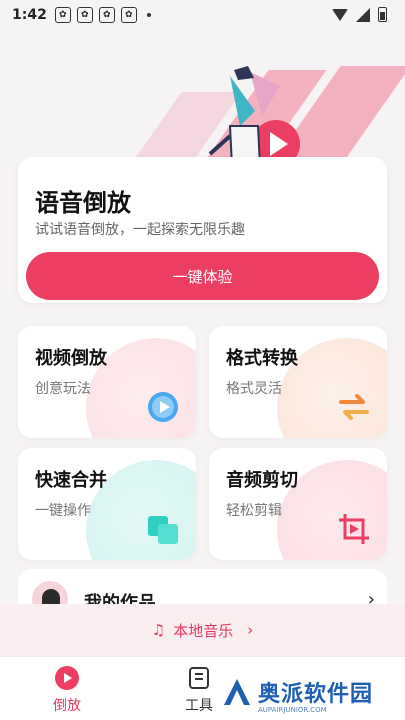 The width and height of the screenshot is (405, 720). Describe the element at coordinates (158, 630) in the screenshot. I see `music-note-icon: ♫` at that location.